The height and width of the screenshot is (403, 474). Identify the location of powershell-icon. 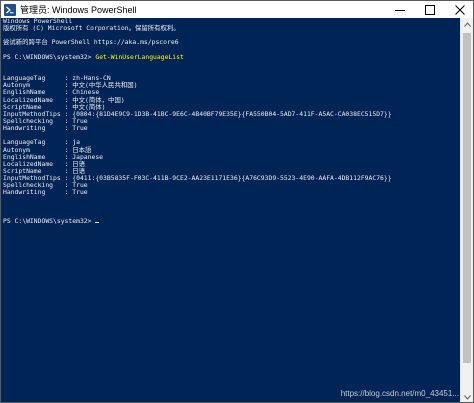
(10, 9).